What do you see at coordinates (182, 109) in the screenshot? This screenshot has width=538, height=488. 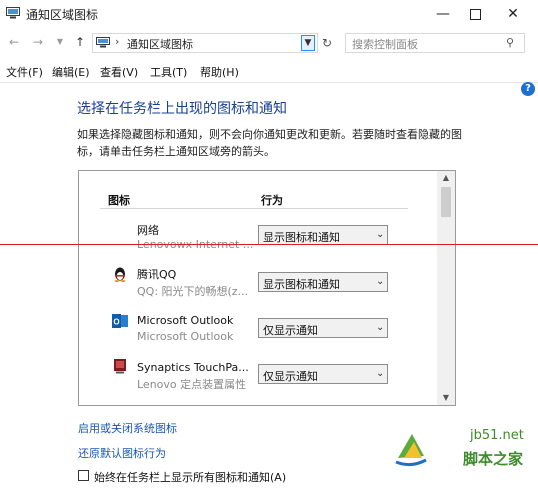 I see `page-title: 选择在任务栏上出现的图标和通知` at bounding box center [182, 109].